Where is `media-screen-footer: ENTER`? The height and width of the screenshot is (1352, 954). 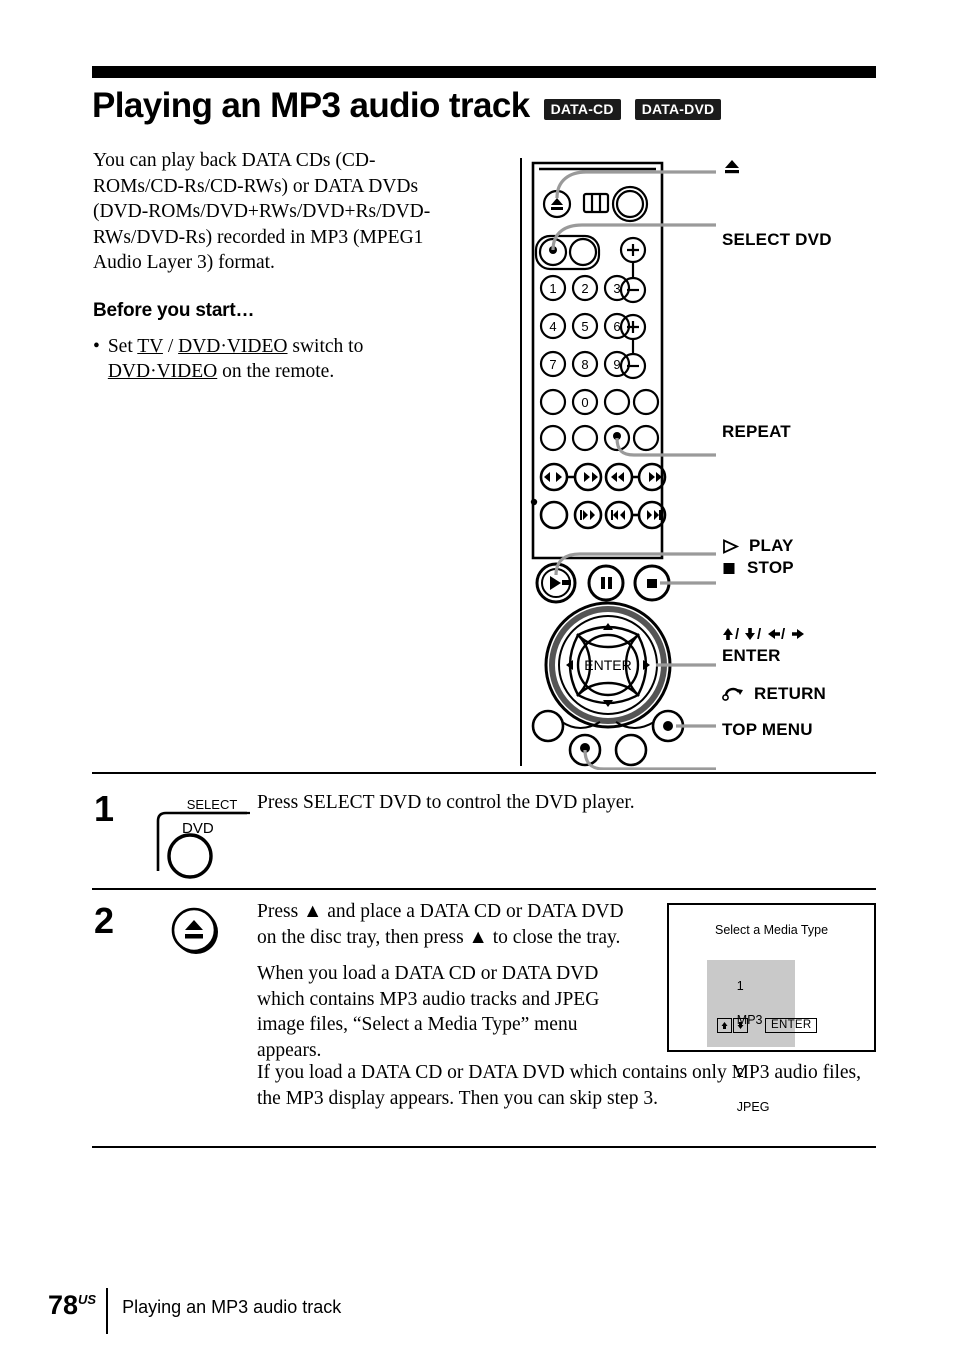 media-screen-footer: ENTER is located at coordinates (767, 1025).